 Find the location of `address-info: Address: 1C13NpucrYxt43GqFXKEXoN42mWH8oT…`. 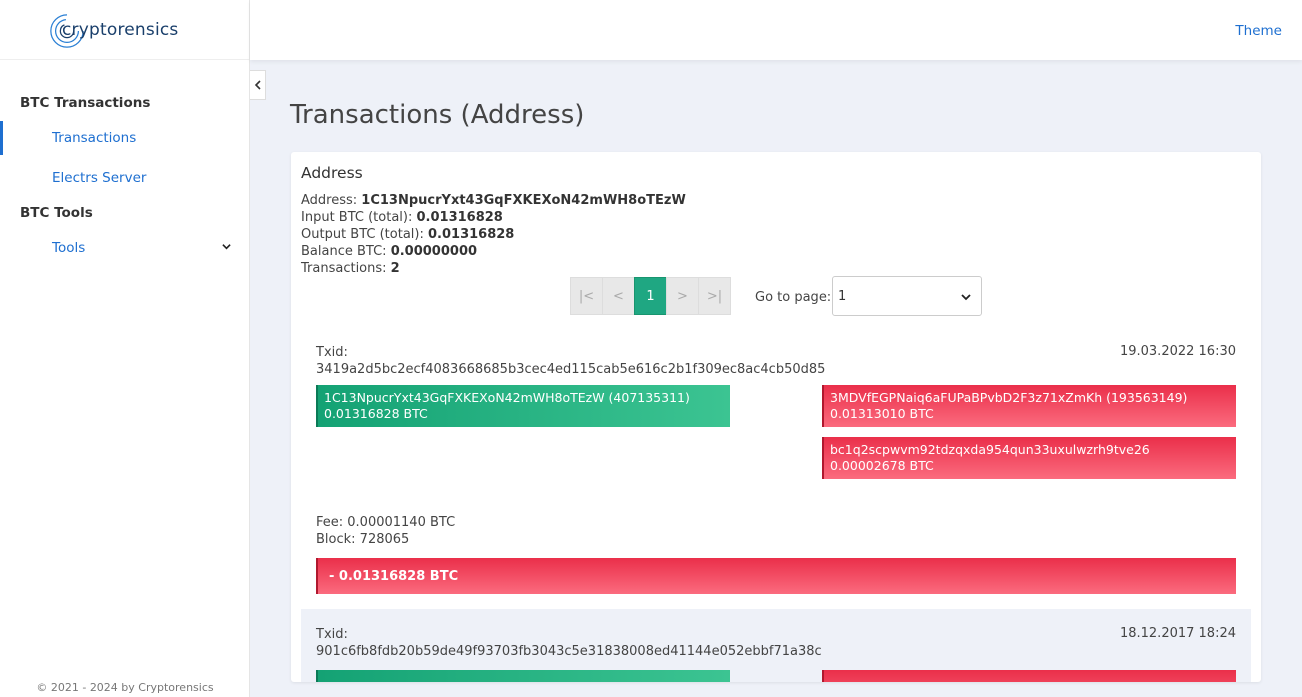

address-info: Address: 1C13NpucrYxt43GqFXKEXoN42mWH8oT… is located at coordinates (493, 234).